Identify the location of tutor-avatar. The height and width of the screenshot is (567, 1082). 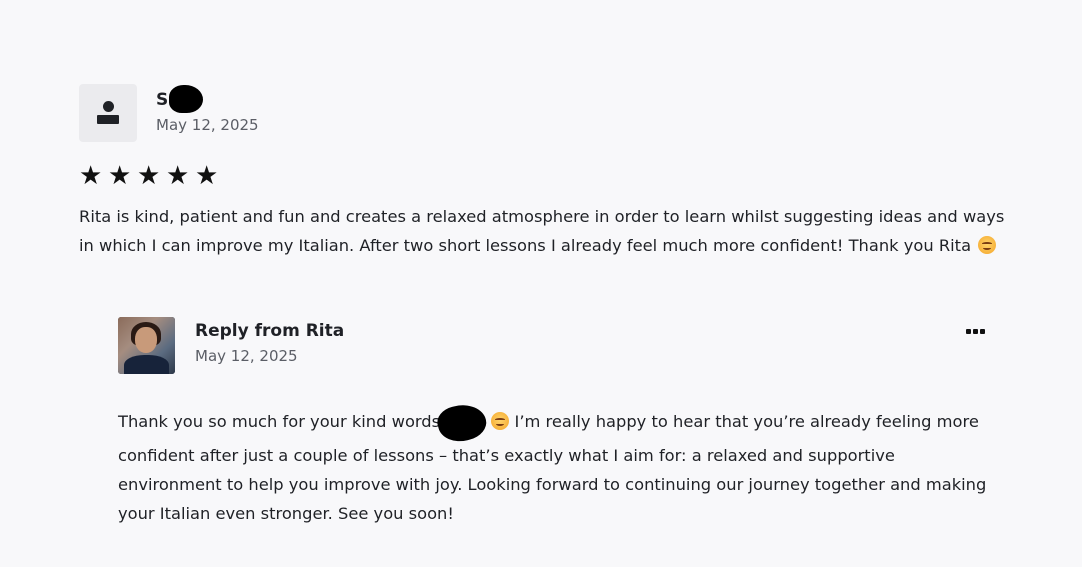
(146, 345).